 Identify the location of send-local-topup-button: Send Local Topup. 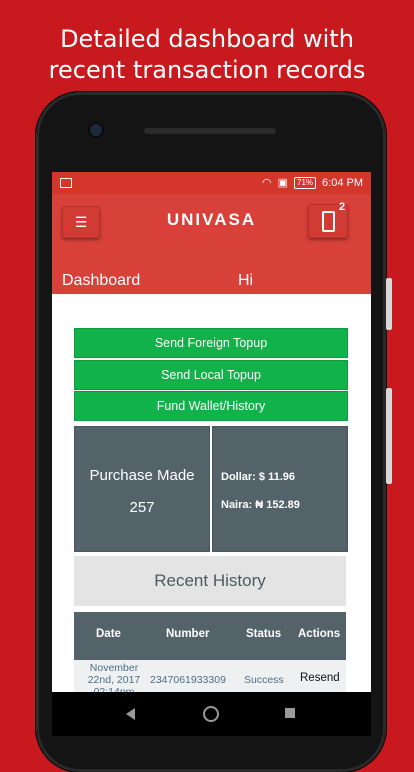
(211, 375).